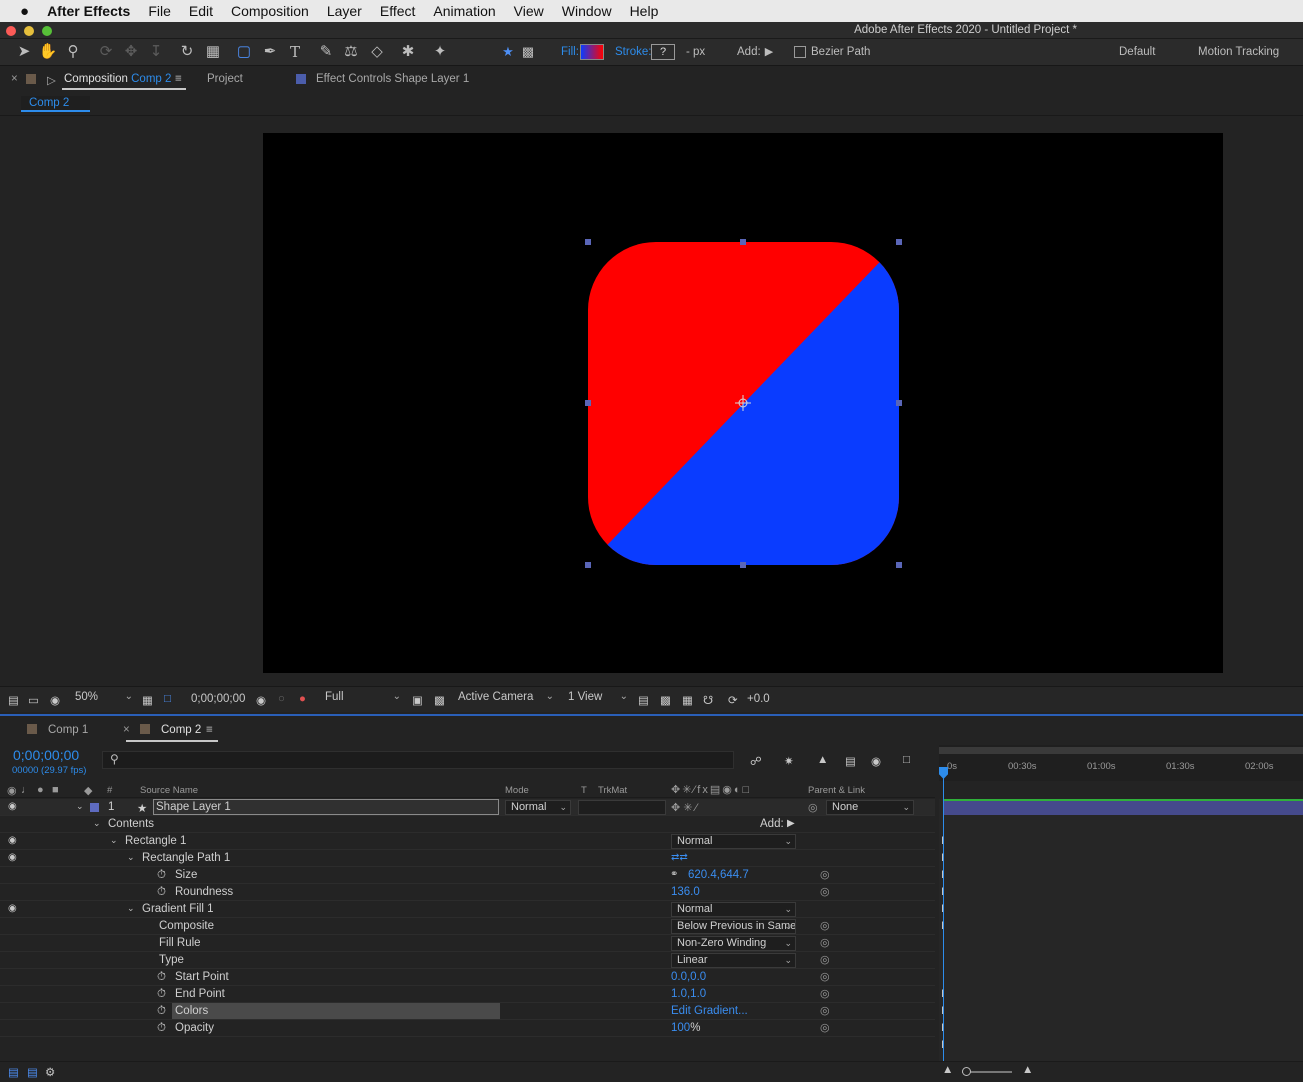 The height and width of the screenshot is (1082, 1303). What do you see at coordinates (633, 52) in the screenshot?
I see `stroke-label: Stroke:` at bounding box center [633, 52].